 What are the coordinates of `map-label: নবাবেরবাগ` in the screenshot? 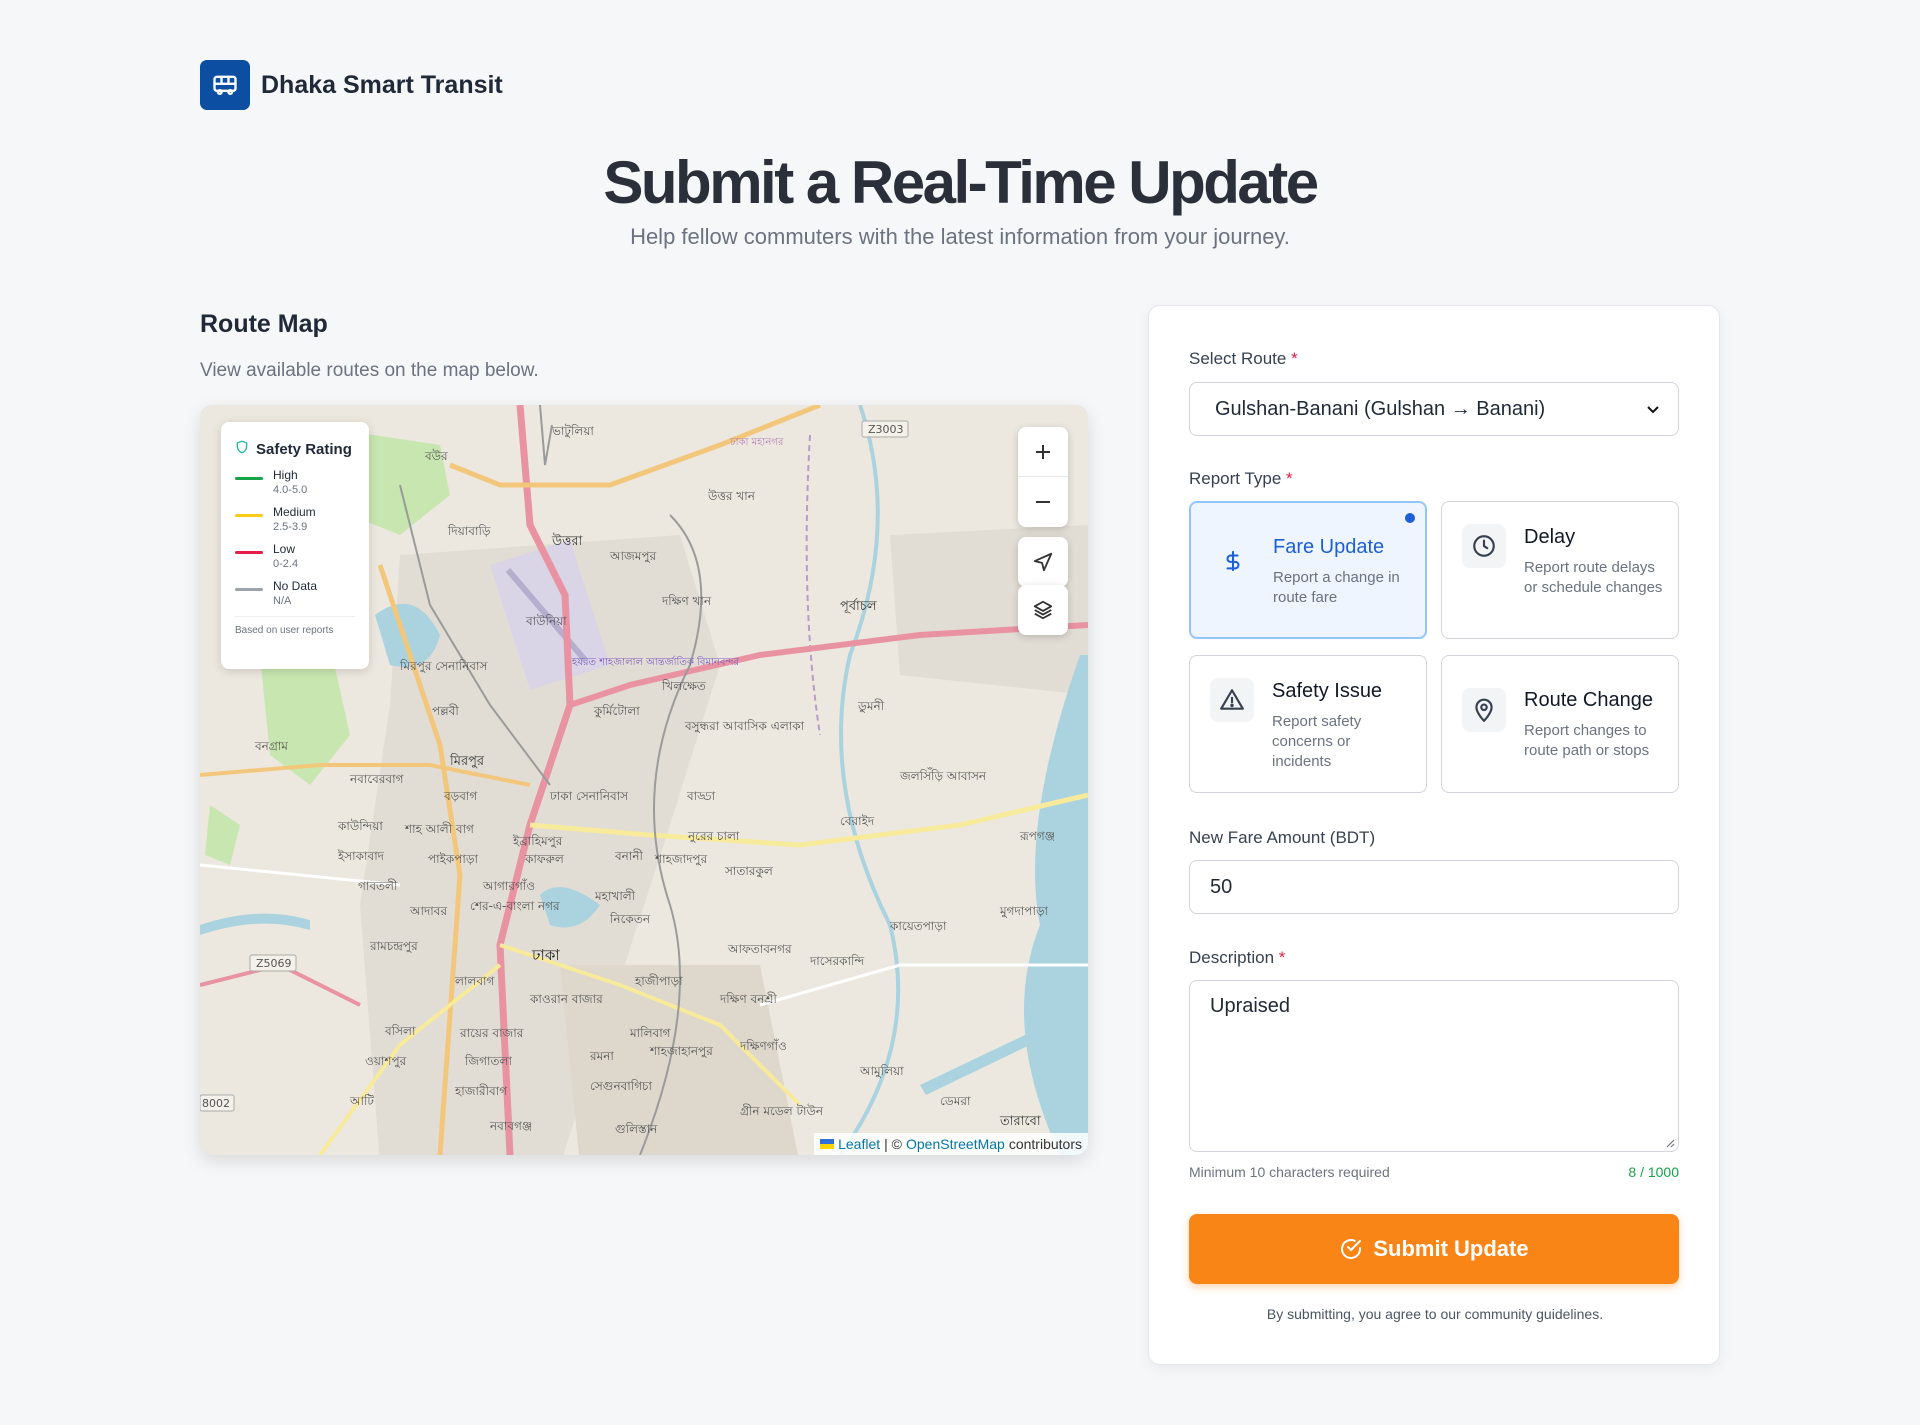 It's located at (377, 779).